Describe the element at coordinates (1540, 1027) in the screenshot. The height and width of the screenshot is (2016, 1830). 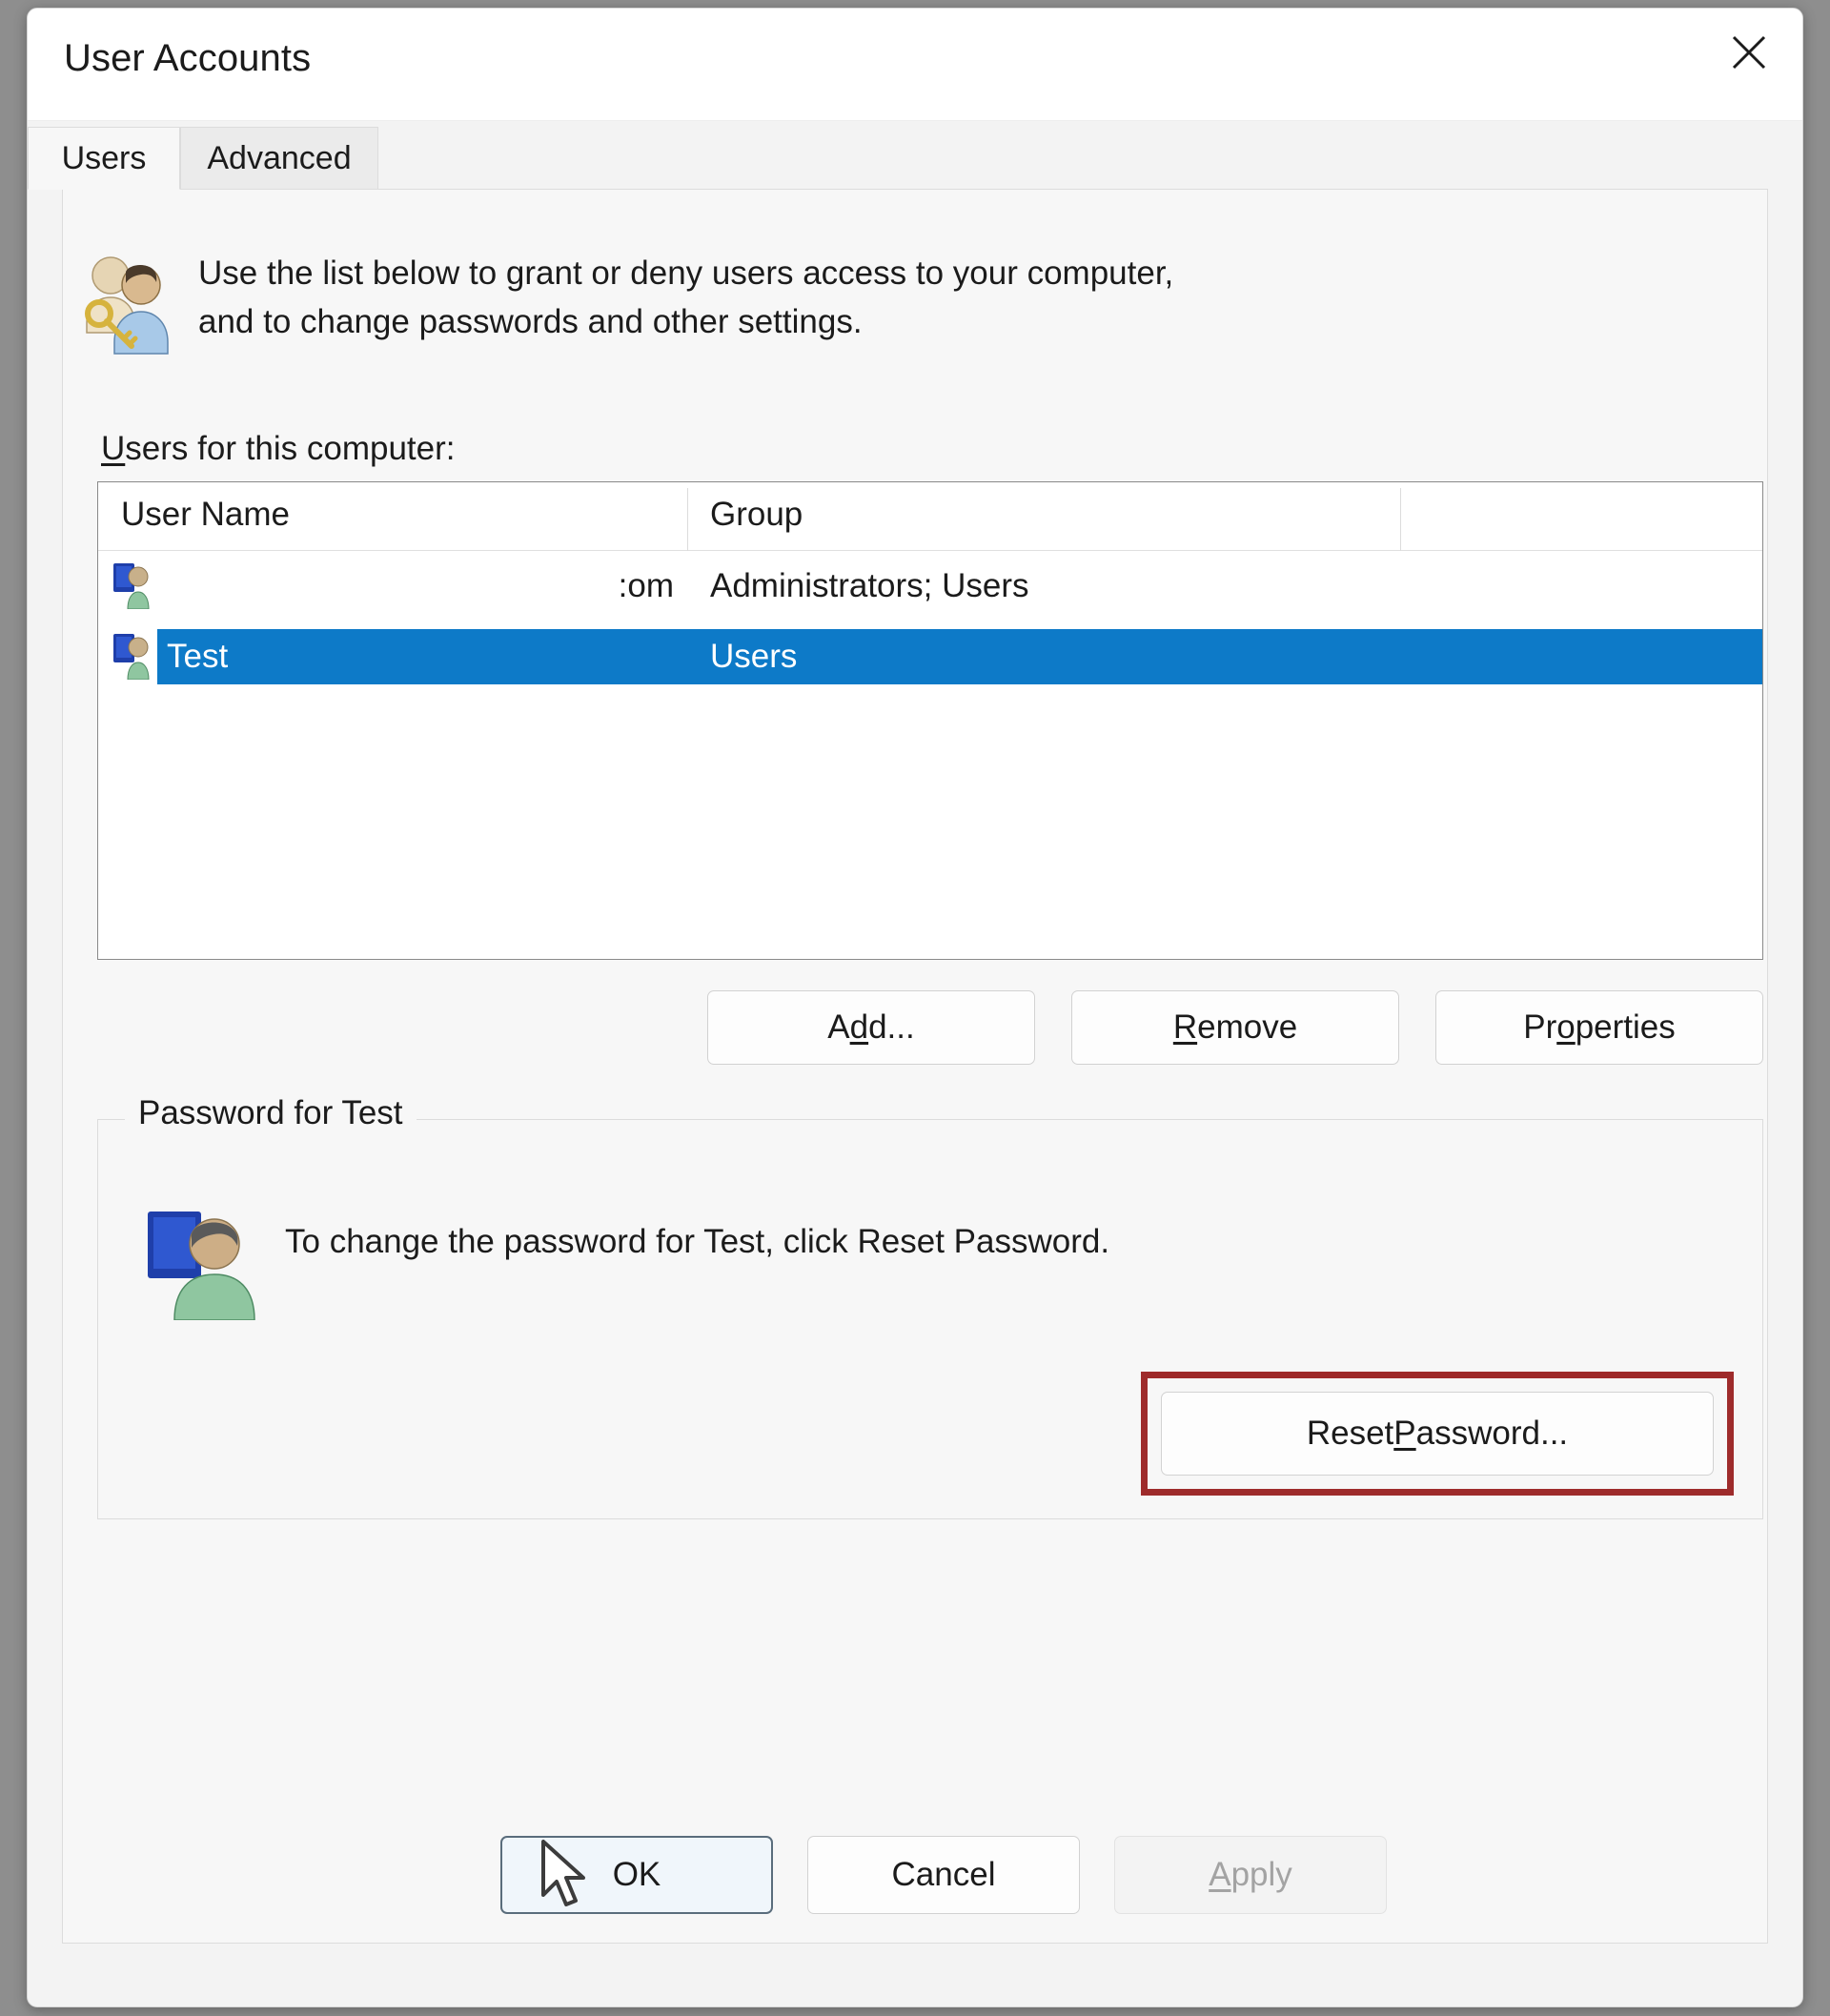
I see `properties-button-pre: Pr` at that location.